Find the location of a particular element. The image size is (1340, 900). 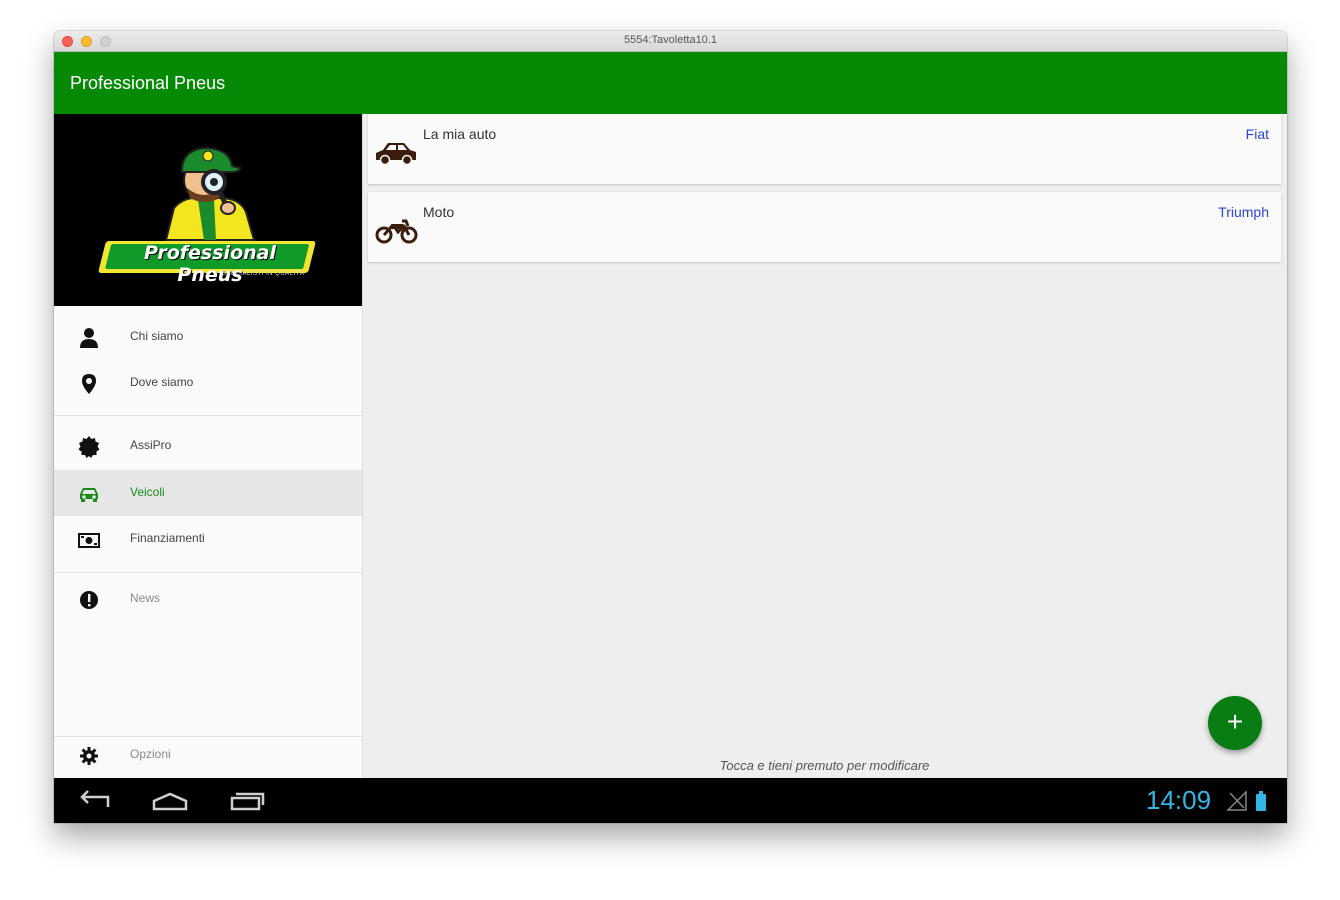

app-title: Professional Pneus is located at coordinates (148, 83).